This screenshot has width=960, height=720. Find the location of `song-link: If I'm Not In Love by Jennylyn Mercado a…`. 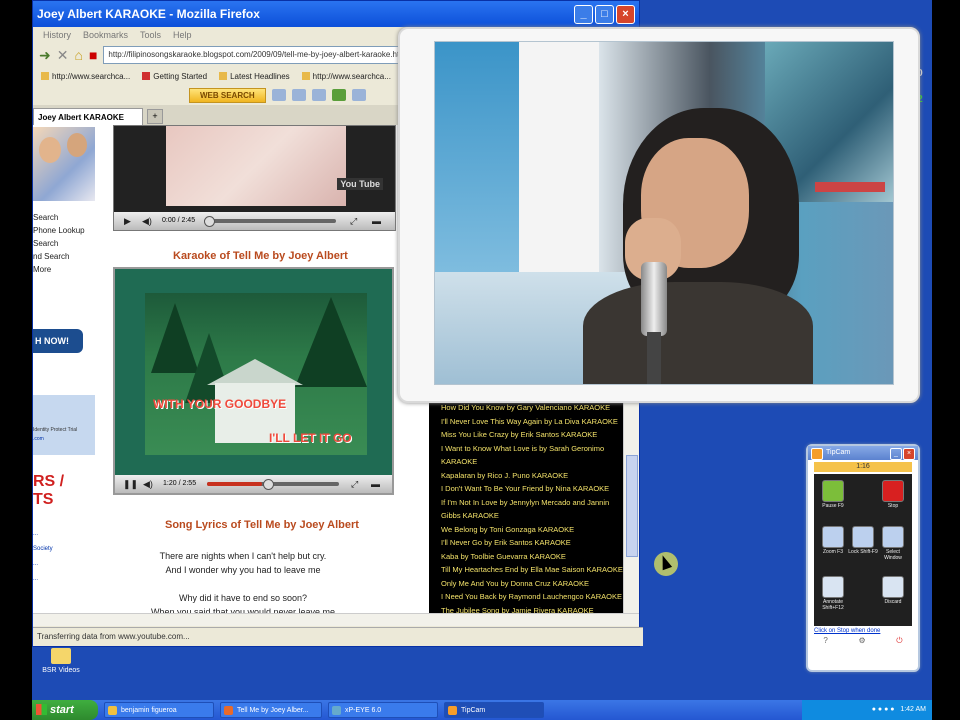

song-link: If I'm Not In Love by Jennylyn Mercado a… is located at coordinates (526, 503).